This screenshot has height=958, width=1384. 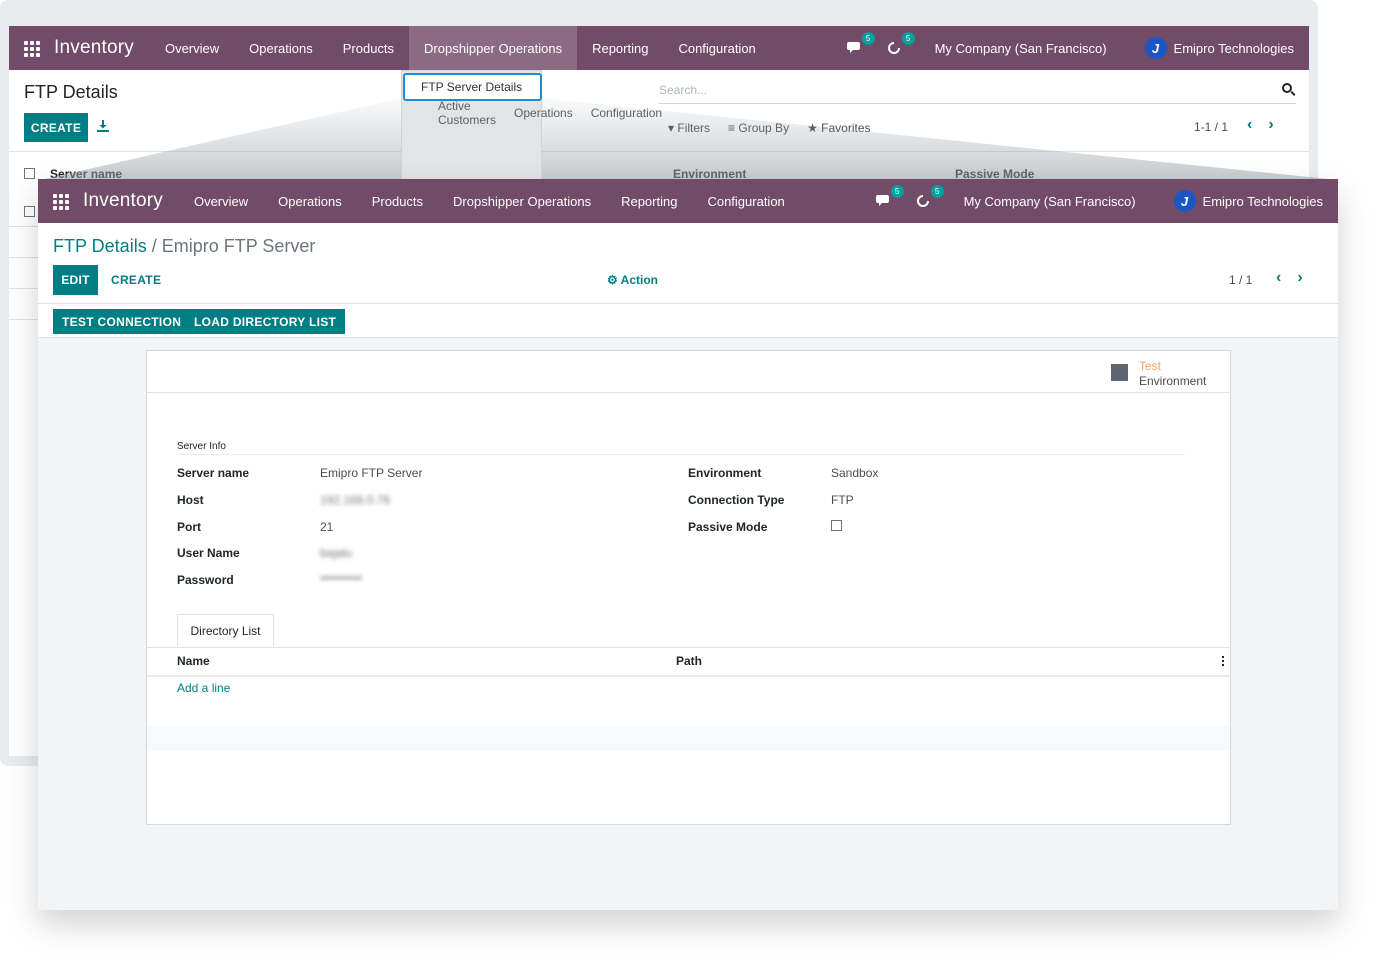 I want to click on breadcrumb: FTP Details / Emipro FTP Server, so click(x=184, y=246).